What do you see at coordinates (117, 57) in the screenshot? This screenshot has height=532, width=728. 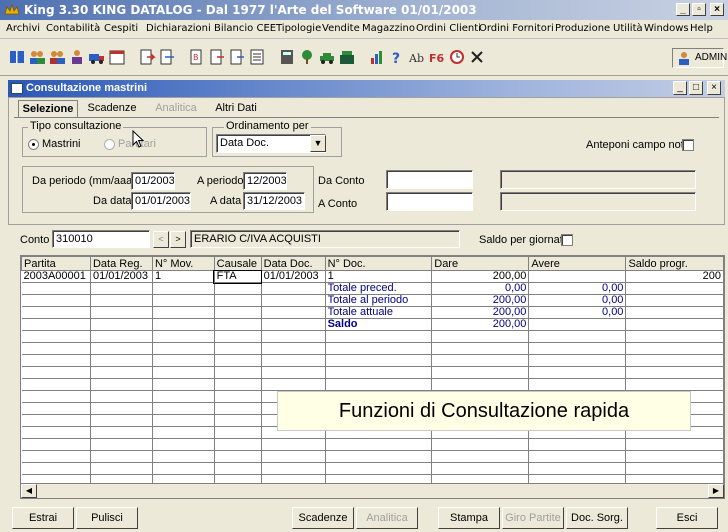 I see `calendar-icon` at bounding box center [117, 57].